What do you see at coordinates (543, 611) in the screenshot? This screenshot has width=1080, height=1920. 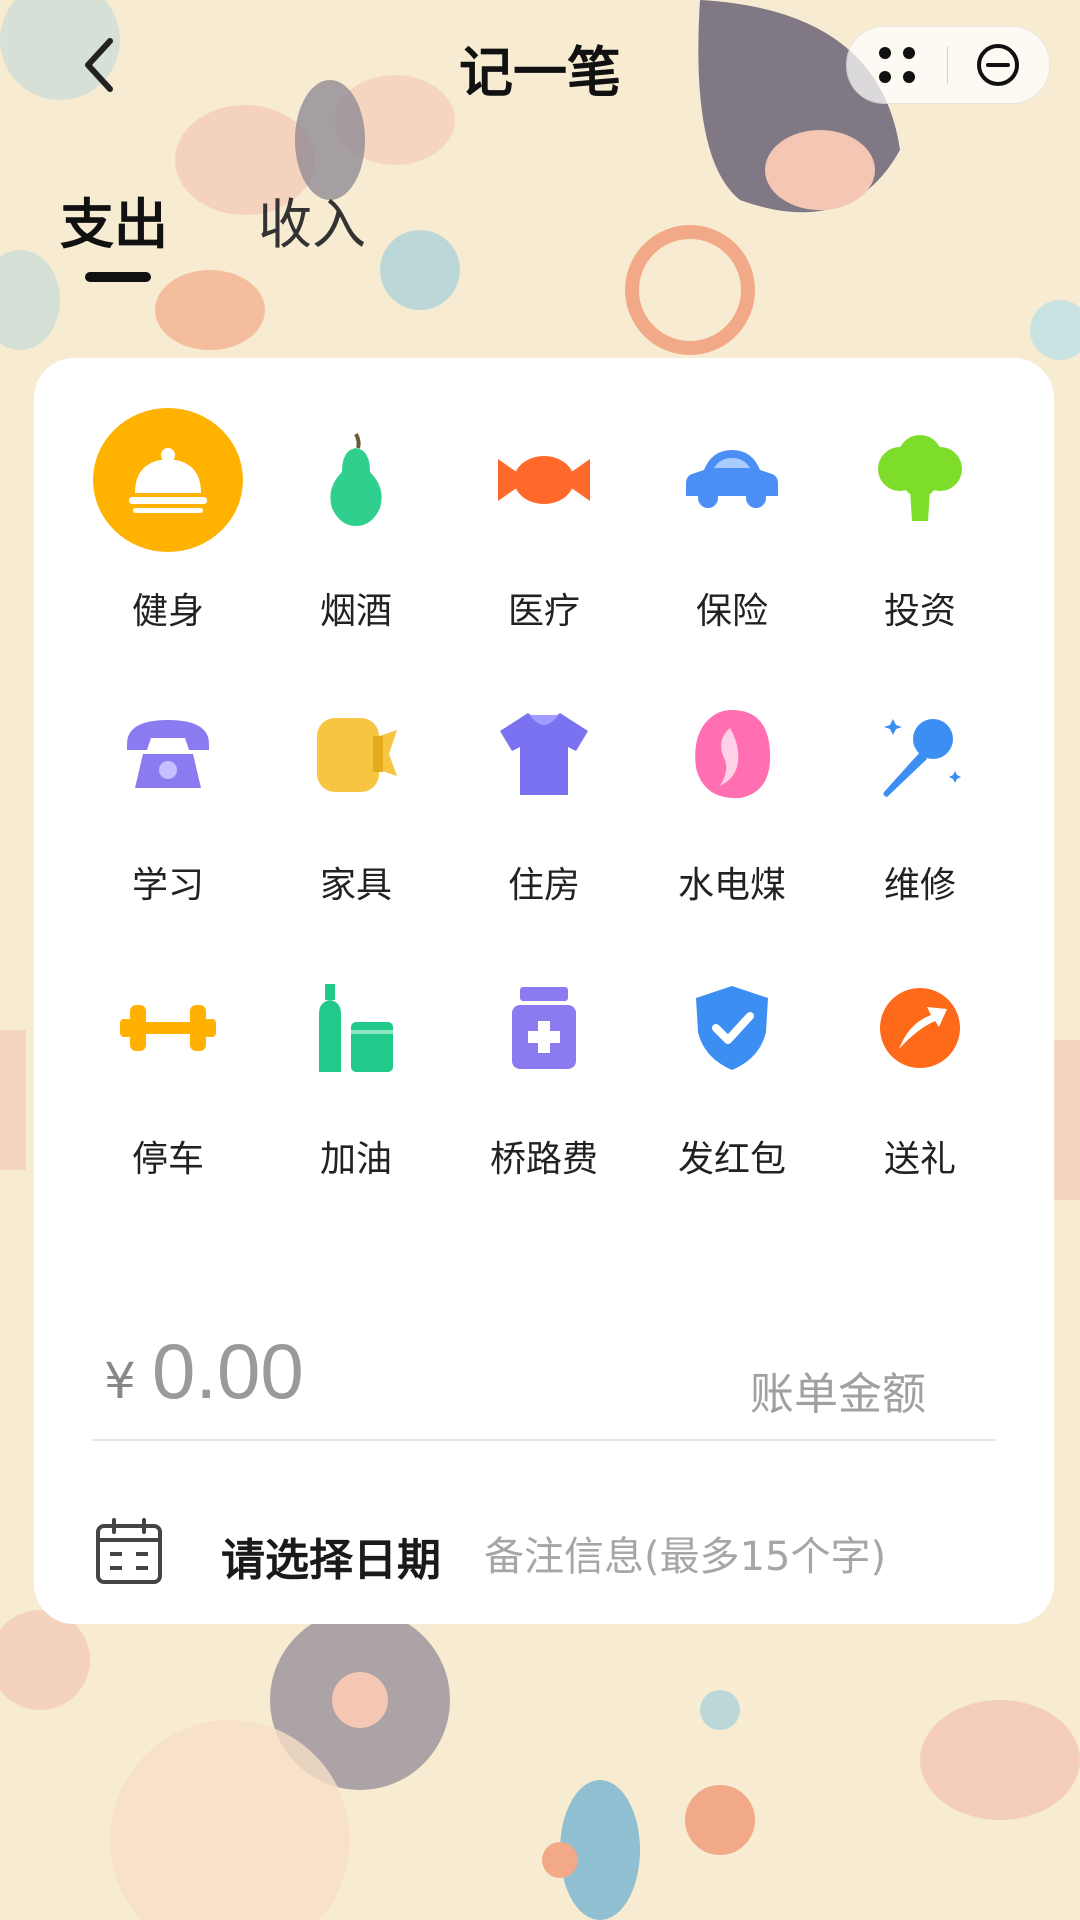 I see `category-label: 医疗` at bounding box center [543, 611].